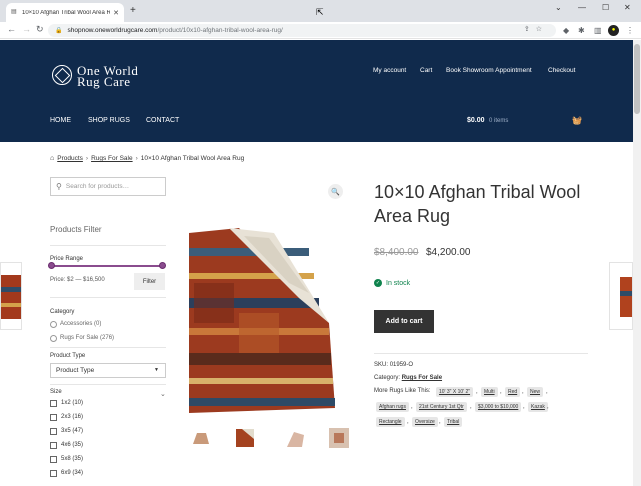  What do you see at coordinates (11, 296) in the screenshot?
I see `previous-product-link` at bounding box center [11, 296].